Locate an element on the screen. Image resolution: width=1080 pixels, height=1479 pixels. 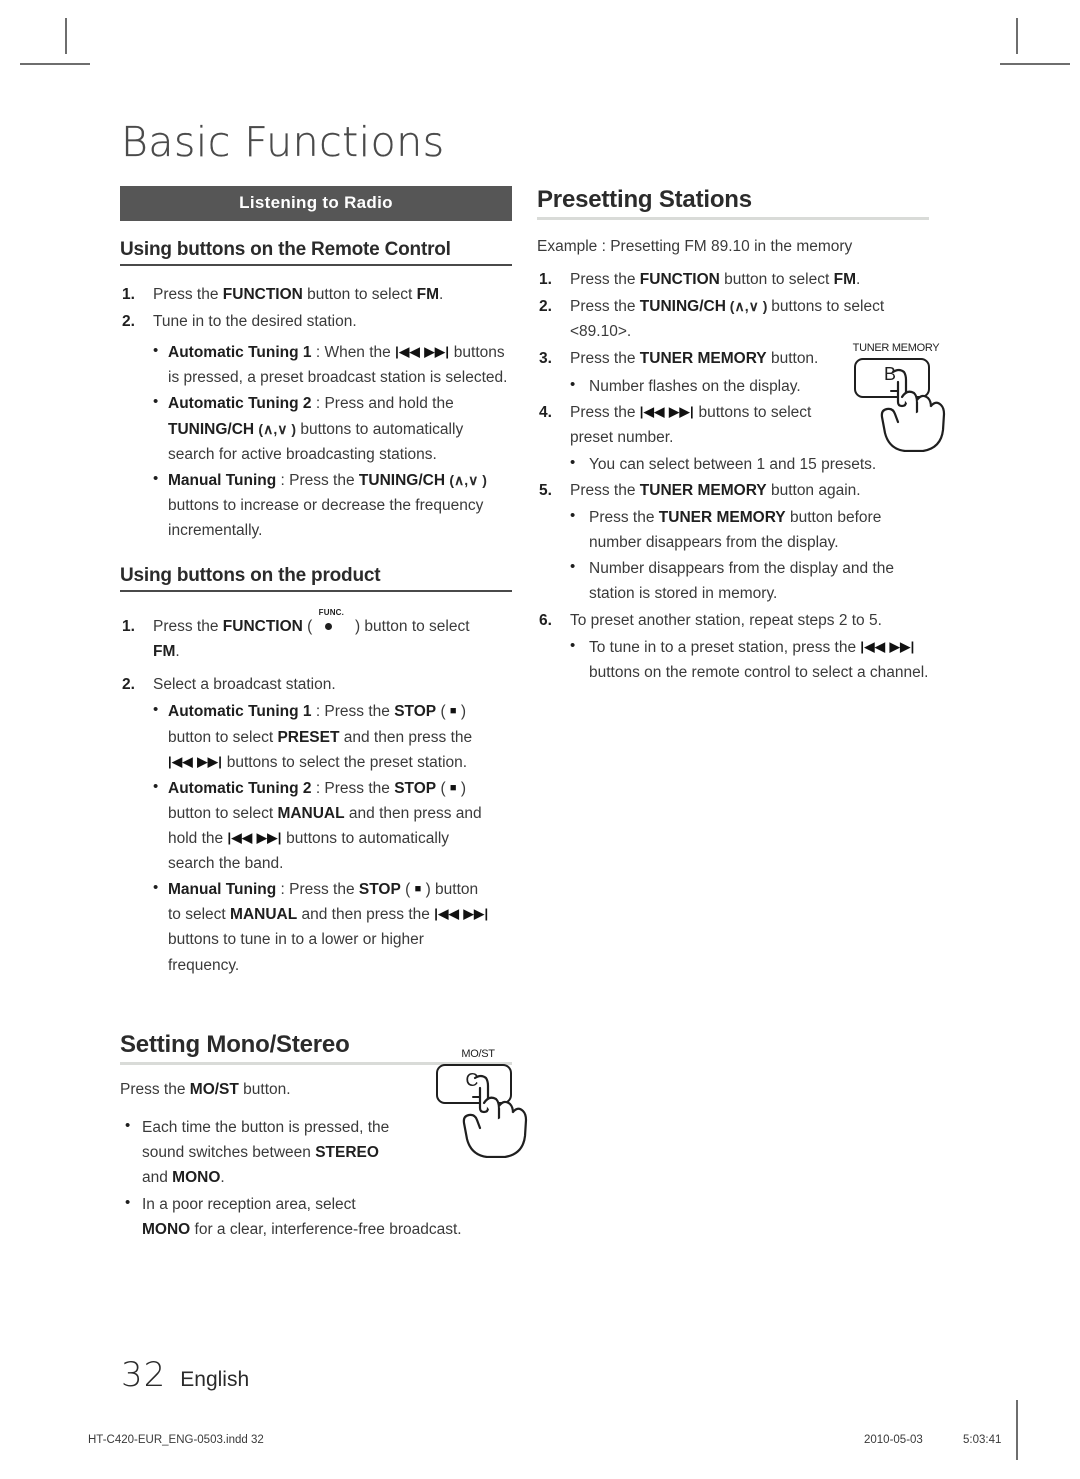
list-item: You can select between 1 and 15 presets. is located at coordinates (733, 464).